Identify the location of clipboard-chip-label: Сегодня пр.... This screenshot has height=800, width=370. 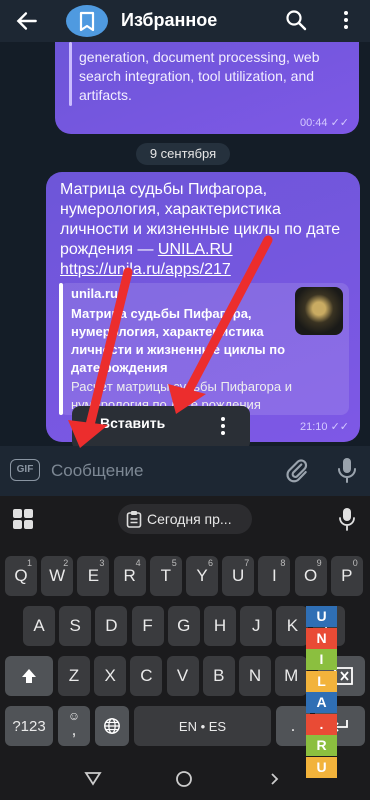
(189, 519).